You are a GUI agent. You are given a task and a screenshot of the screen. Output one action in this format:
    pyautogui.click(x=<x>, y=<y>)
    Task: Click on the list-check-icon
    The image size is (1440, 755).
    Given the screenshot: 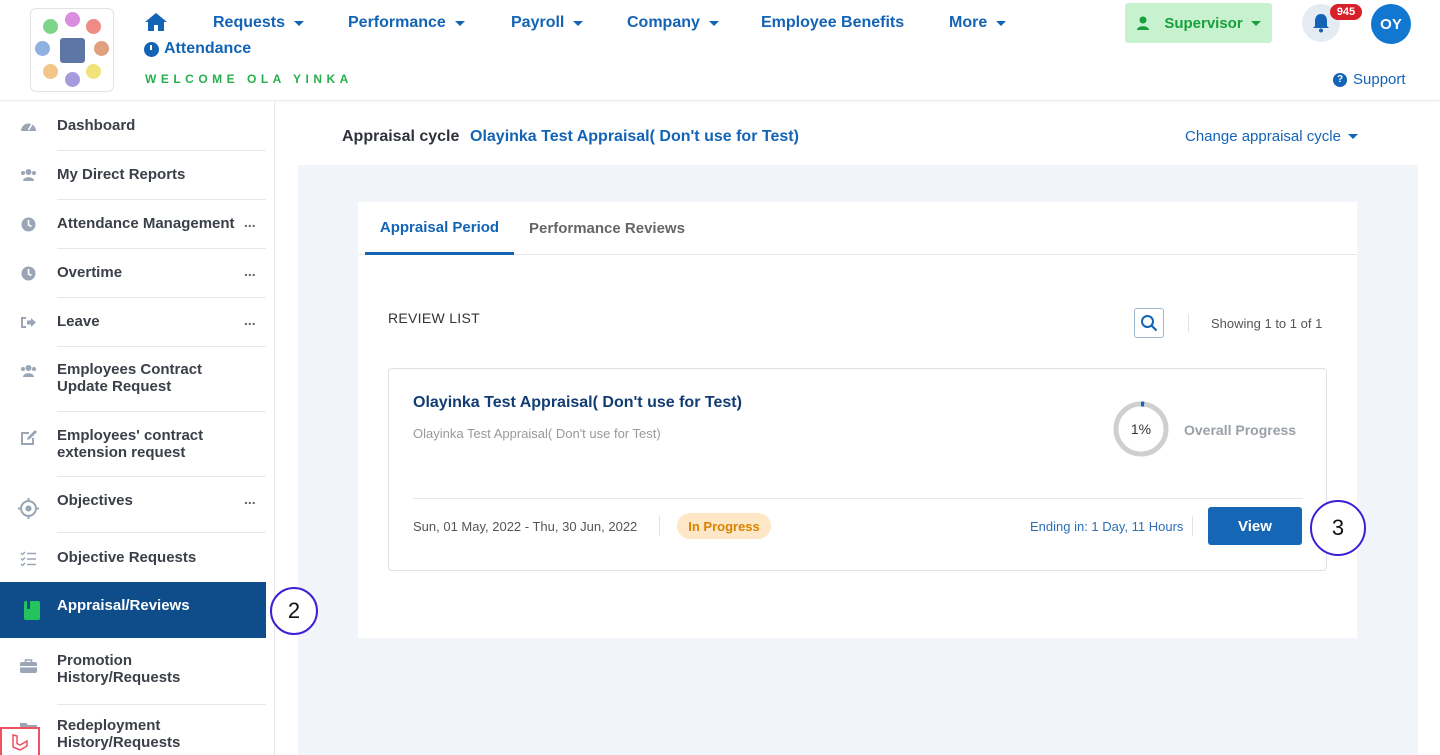 What is the action you would take?
    pyautogui.click(x=28, y=559)
    